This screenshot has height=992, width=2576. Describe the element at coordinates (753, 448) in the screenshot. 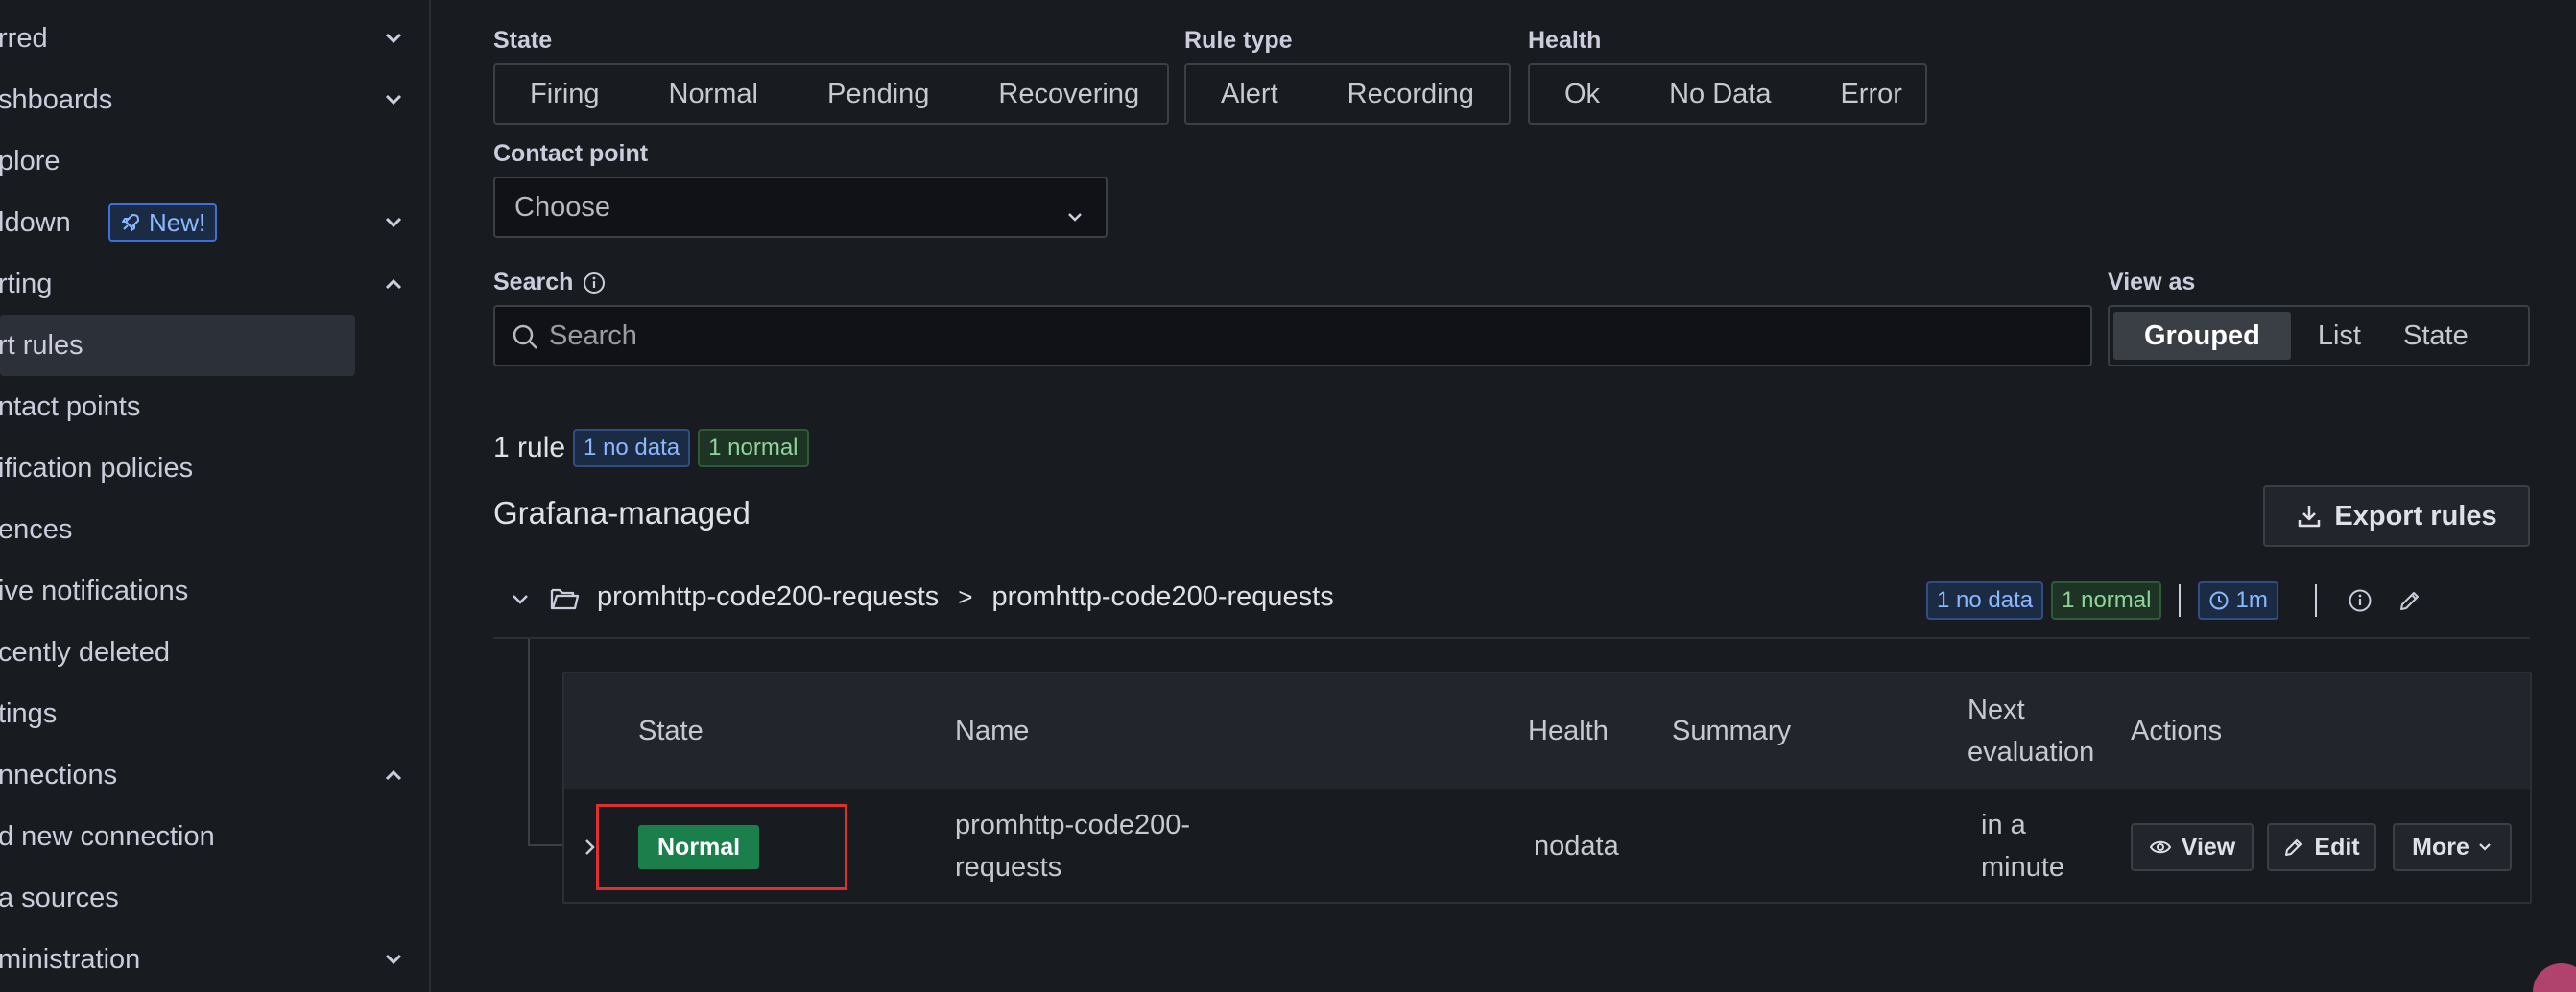

I see `normal-count-badge: 1 normal` at that location.